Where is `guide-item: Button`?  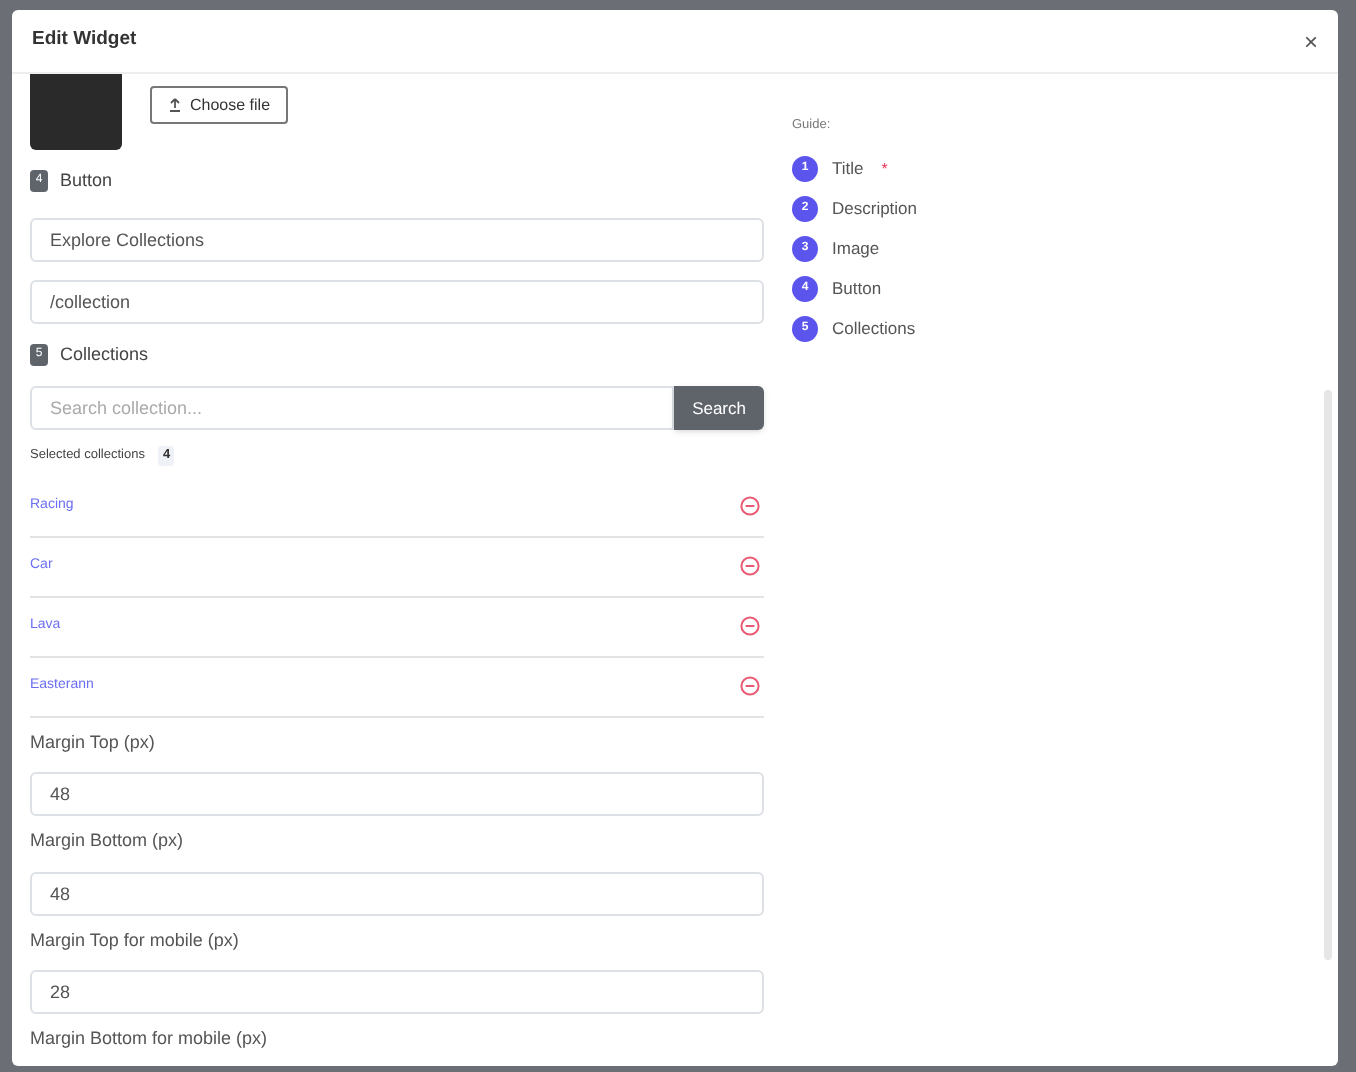
guide-item: Button is located at coordinates (857, 289).